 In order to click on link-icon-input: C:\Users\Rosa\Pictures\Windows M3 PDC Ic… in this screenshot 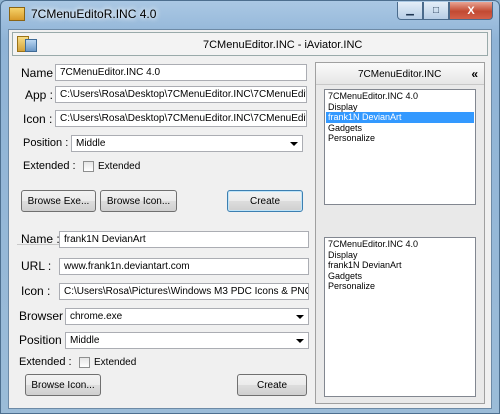, I will do `click(184, 291)`.